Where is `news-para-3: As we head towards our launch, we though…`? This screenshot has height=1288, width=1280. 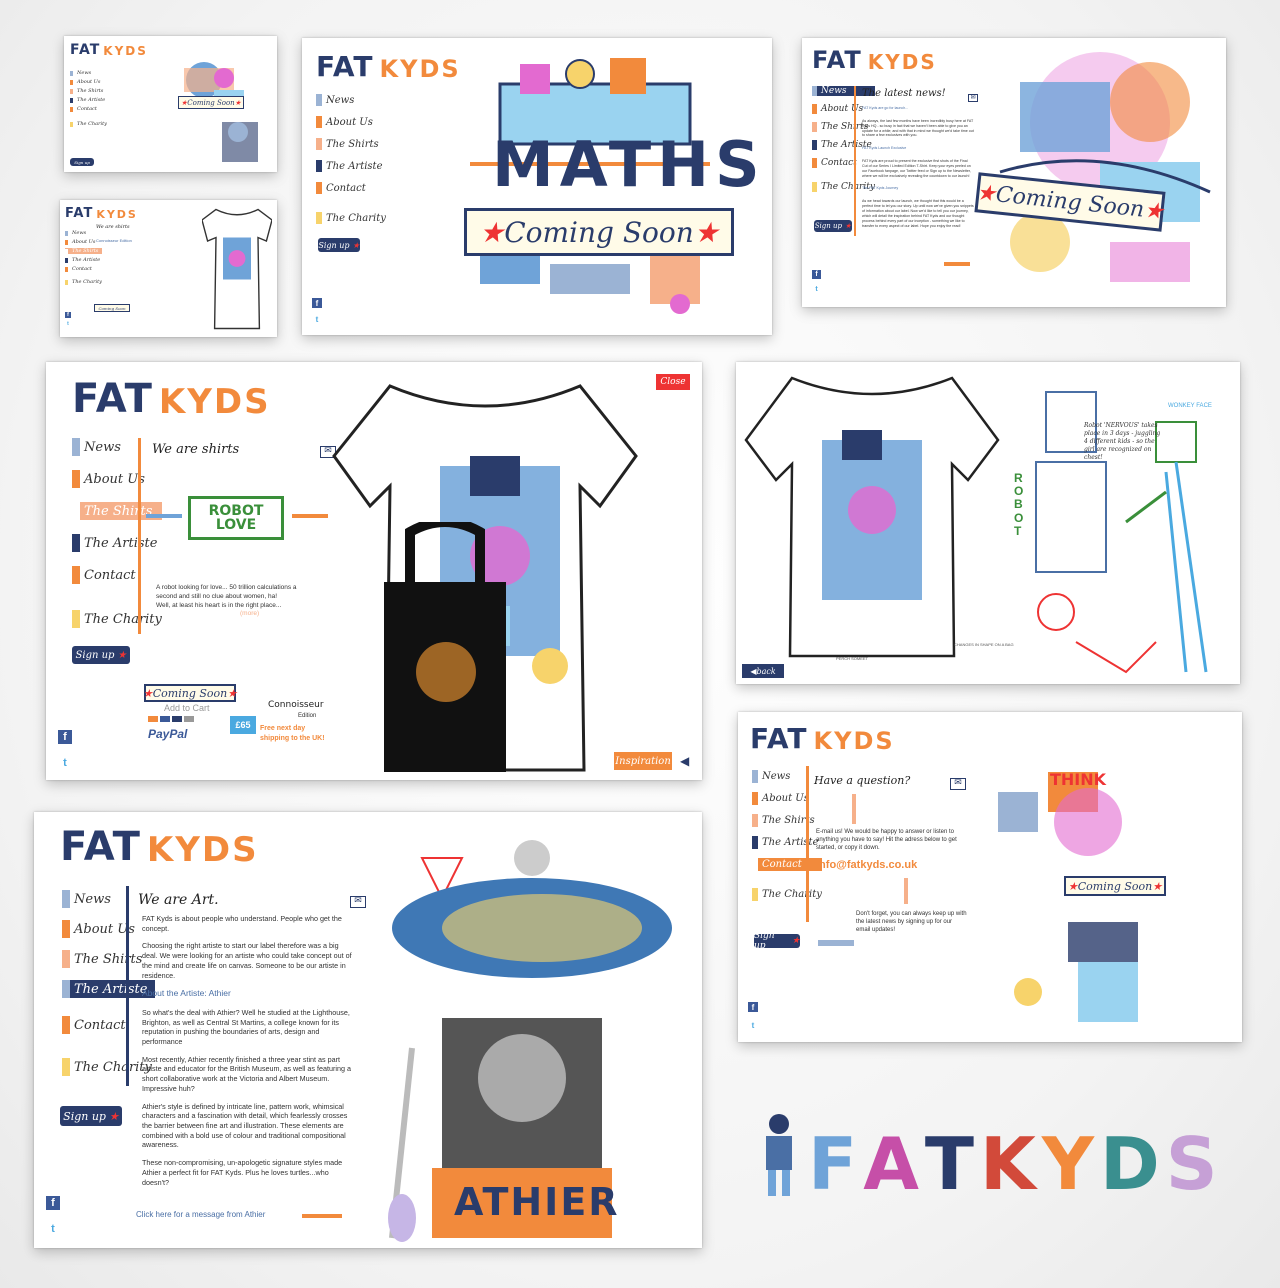 news-para-3: As we head towards our launch, we though… is located at coordinates (918, 213).